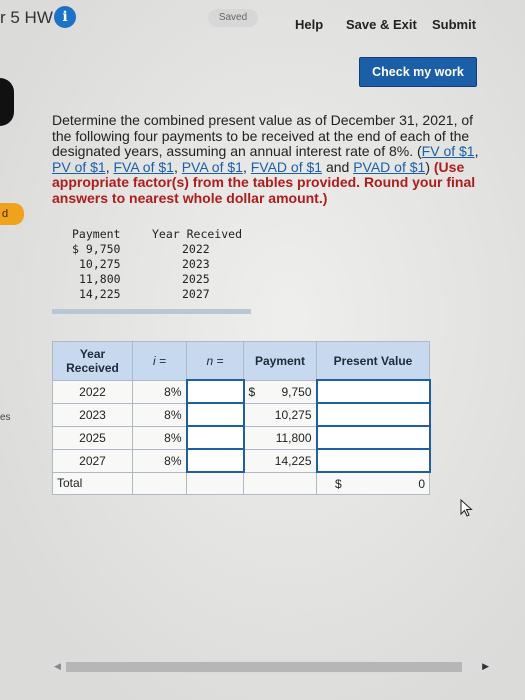 Image resolution: width=525 pixels, height=700 pixels. I want to click on total-row: Total $0, so click(241, 483).